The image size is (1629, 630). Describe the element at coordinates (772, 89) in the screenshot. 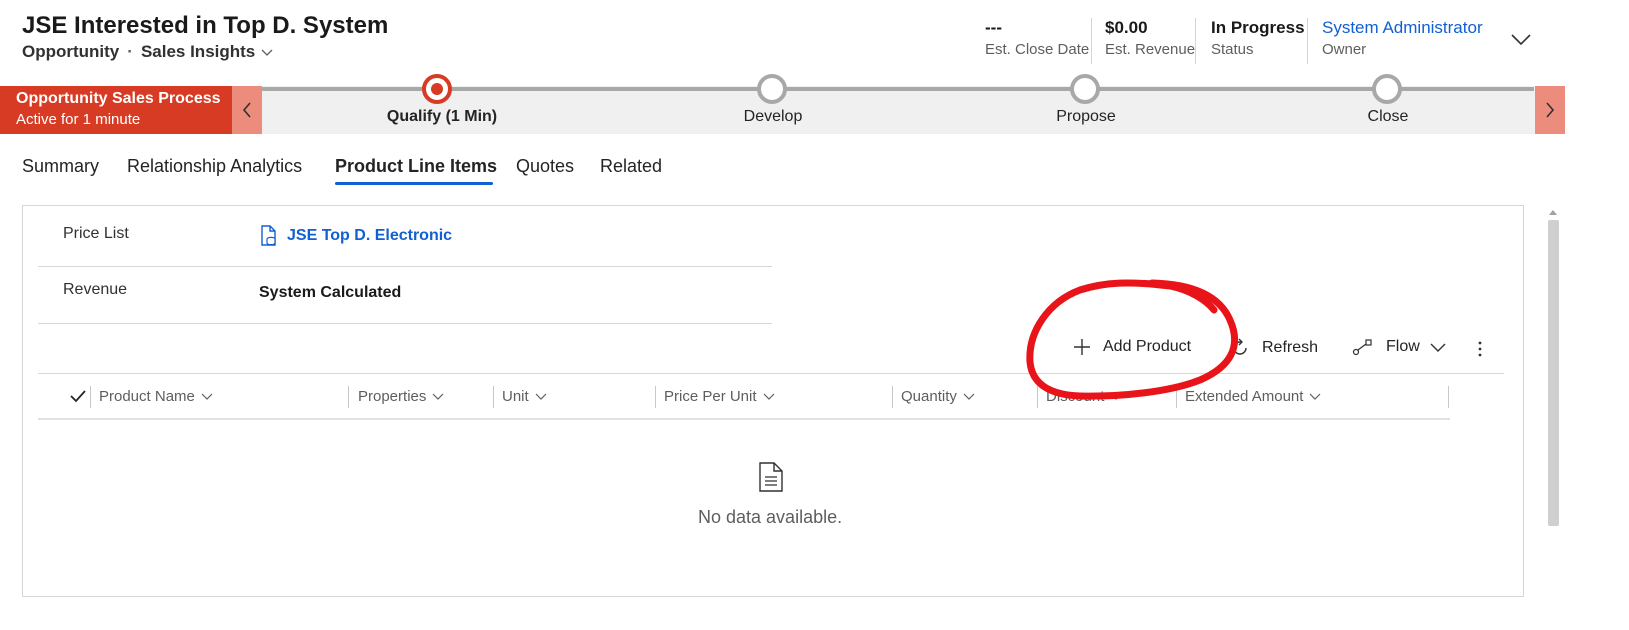

I see `stage-develop-indicator` at that location.